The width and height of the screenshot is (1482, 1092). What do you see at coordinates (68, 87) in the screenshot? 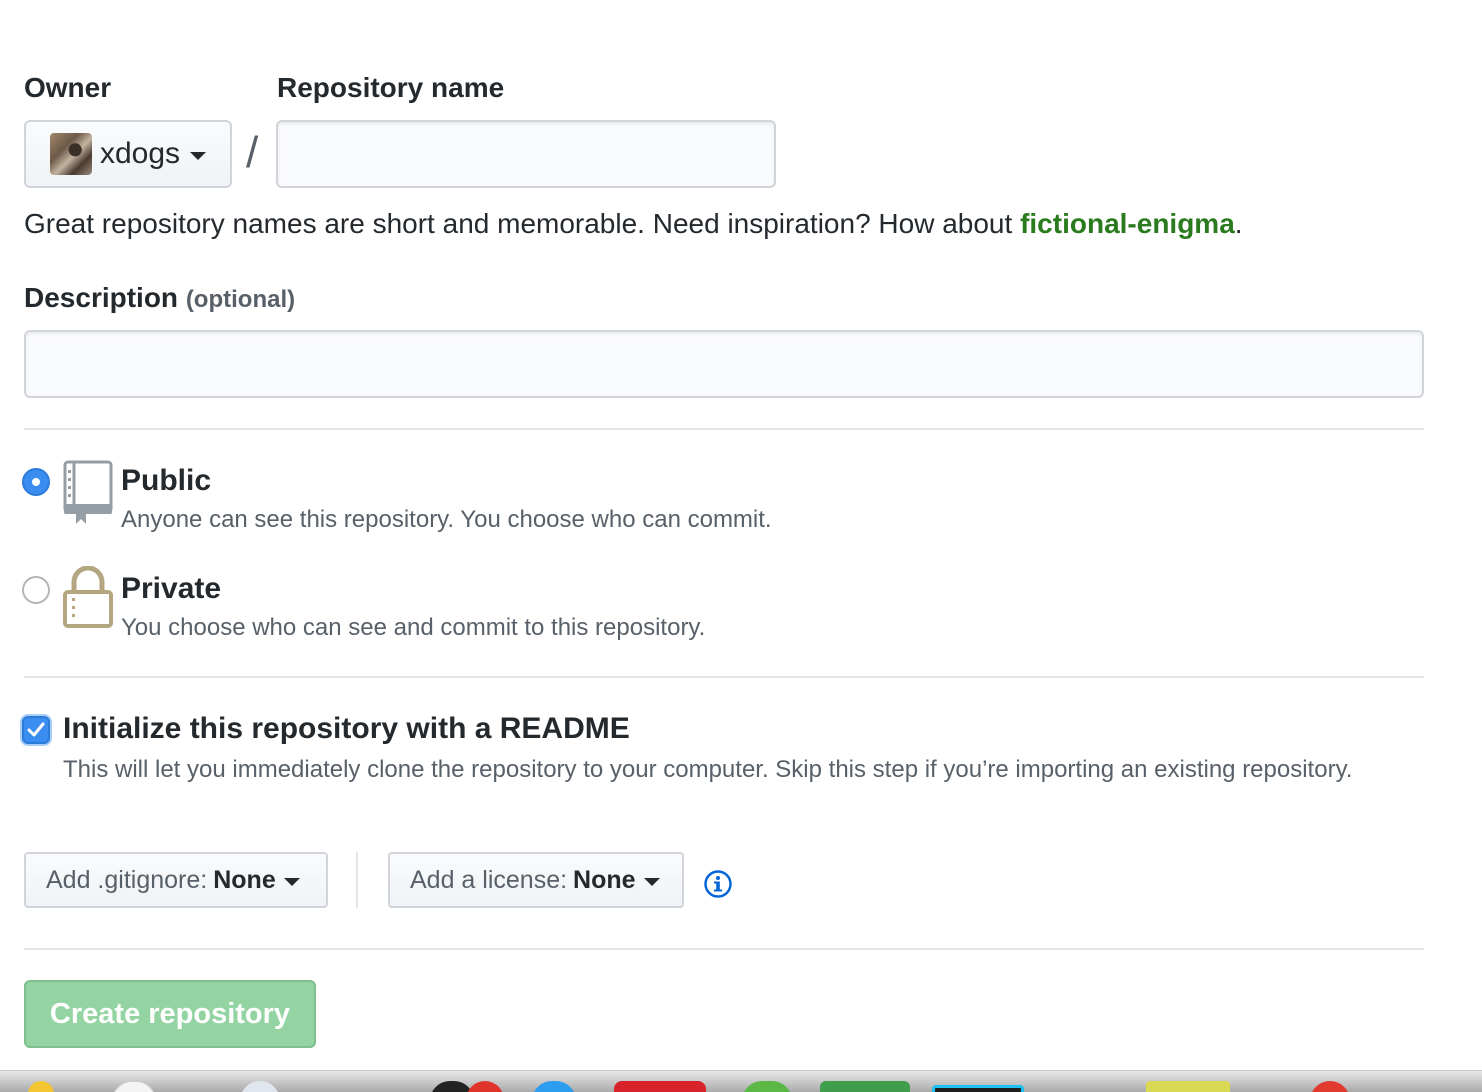
I see `owner-label: Owner` at bounding box center [68, 87].